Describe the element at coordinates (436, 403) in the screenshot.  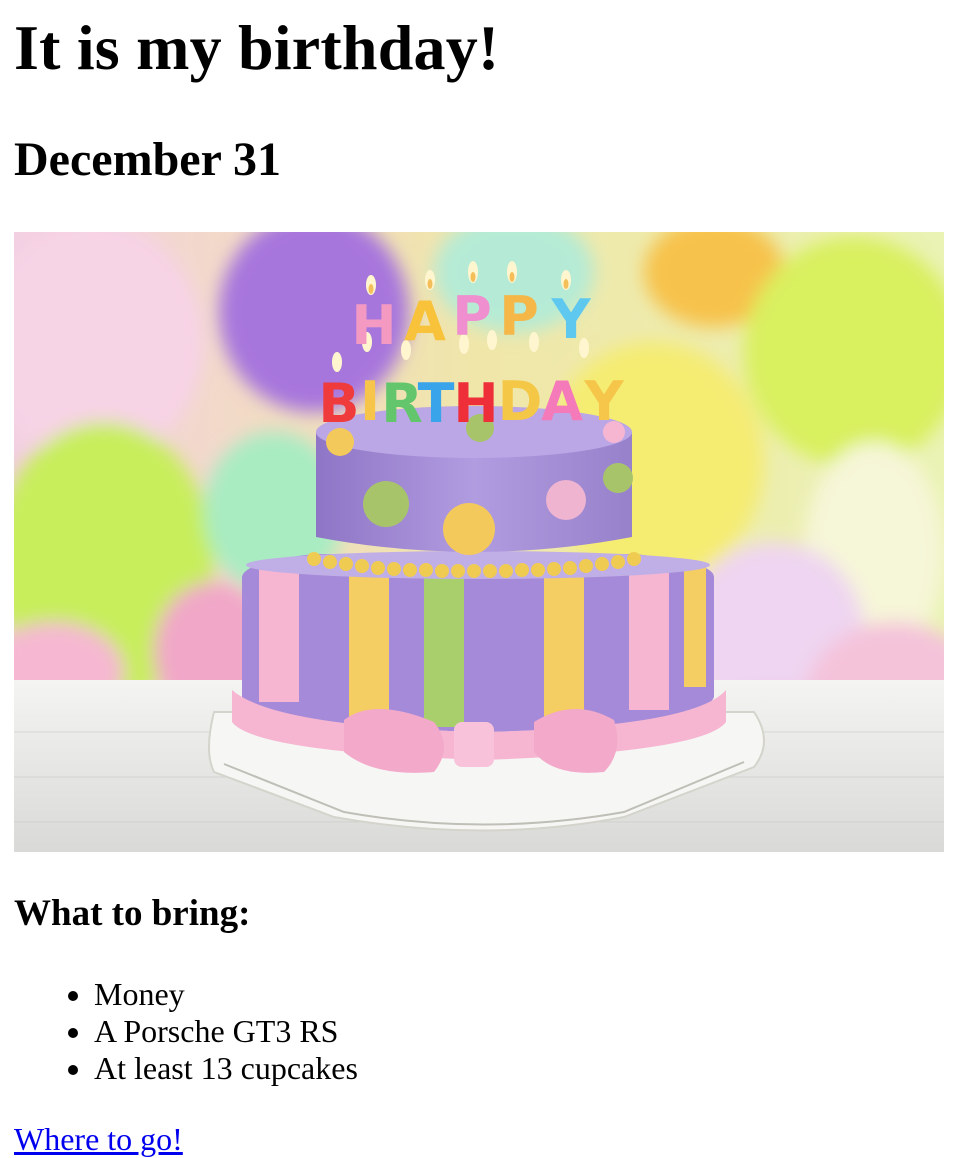
I see `svg-text: T` at that location.